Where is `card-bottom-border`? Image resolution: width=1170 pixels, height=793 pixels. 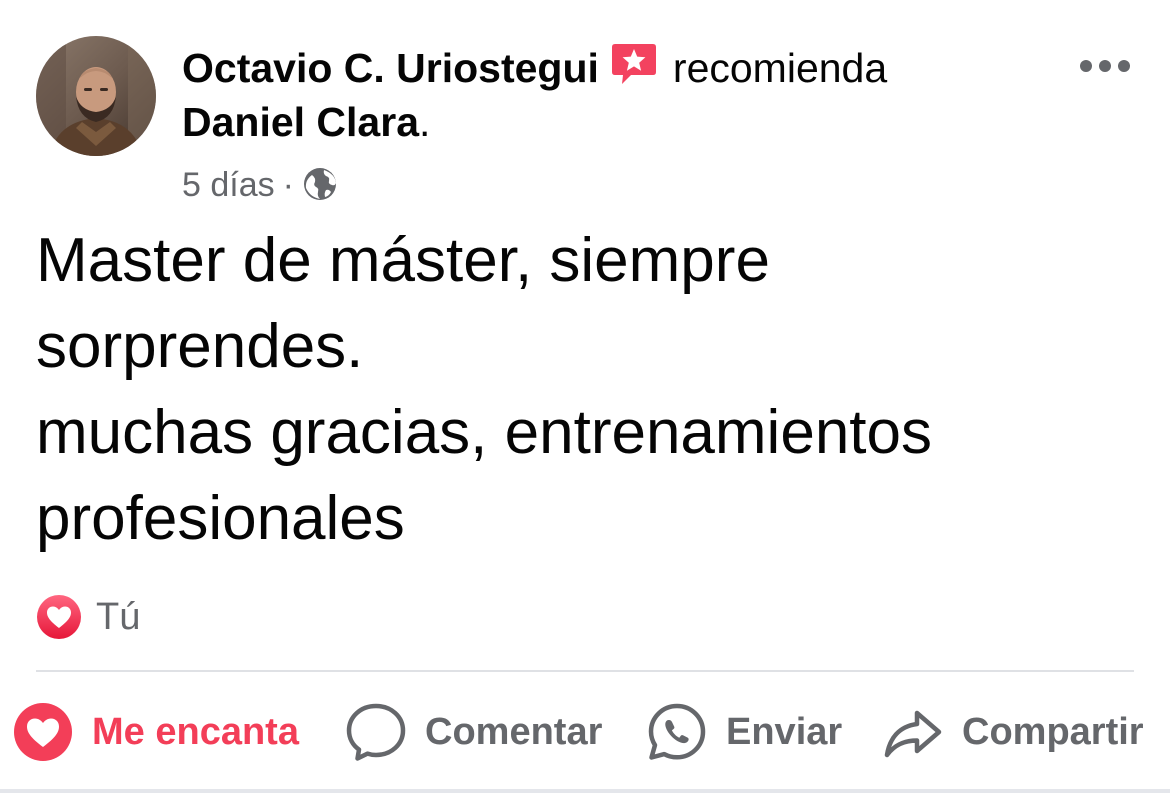
card-bottom-border is located at coordinates (585, 791).